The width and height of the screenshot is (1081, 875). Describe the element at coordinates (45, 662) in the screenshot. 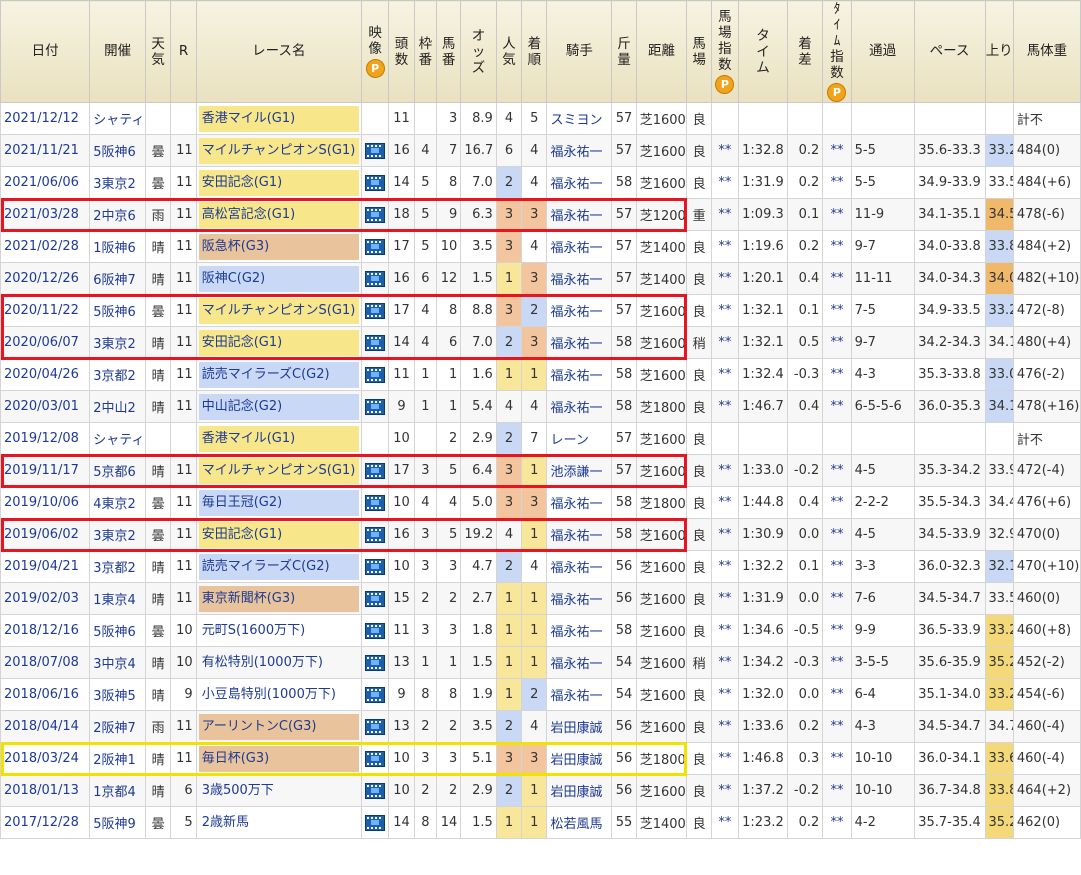

I see `date-cell: 2018/07/08` at that location.